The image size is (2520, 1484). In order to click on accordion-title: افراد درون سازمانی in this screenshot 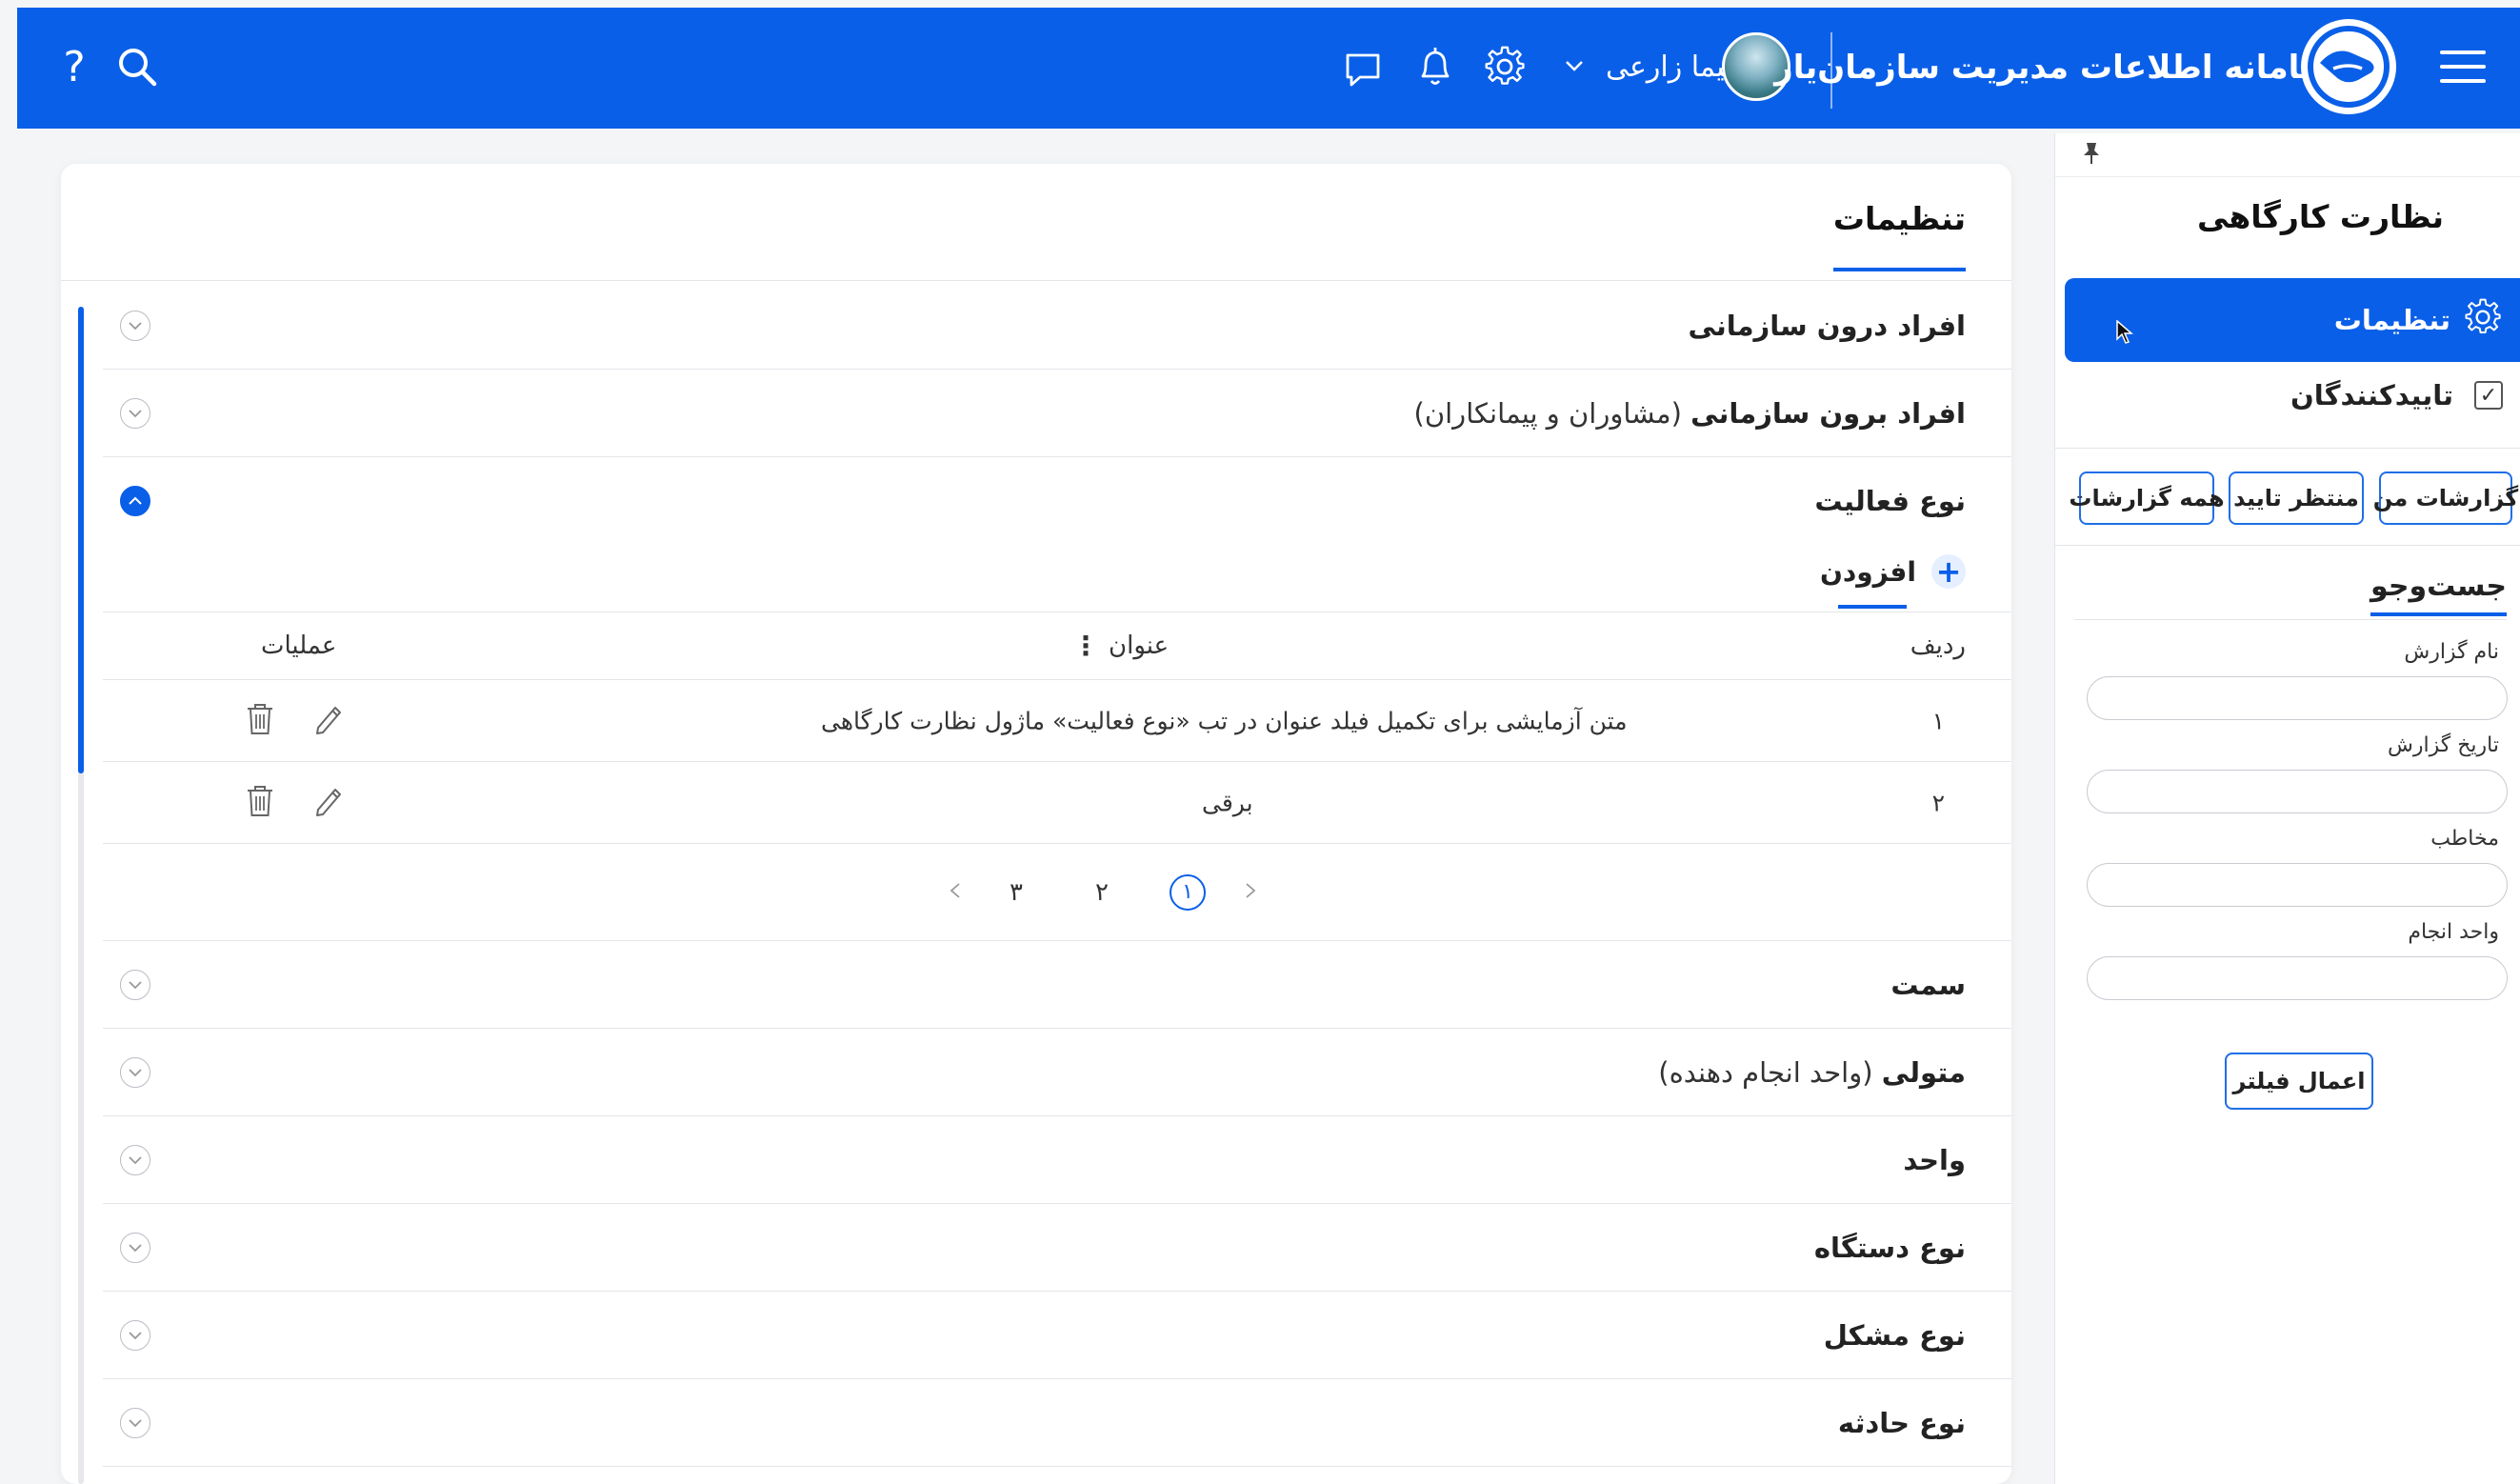, I will do `click(1827, 325)`.